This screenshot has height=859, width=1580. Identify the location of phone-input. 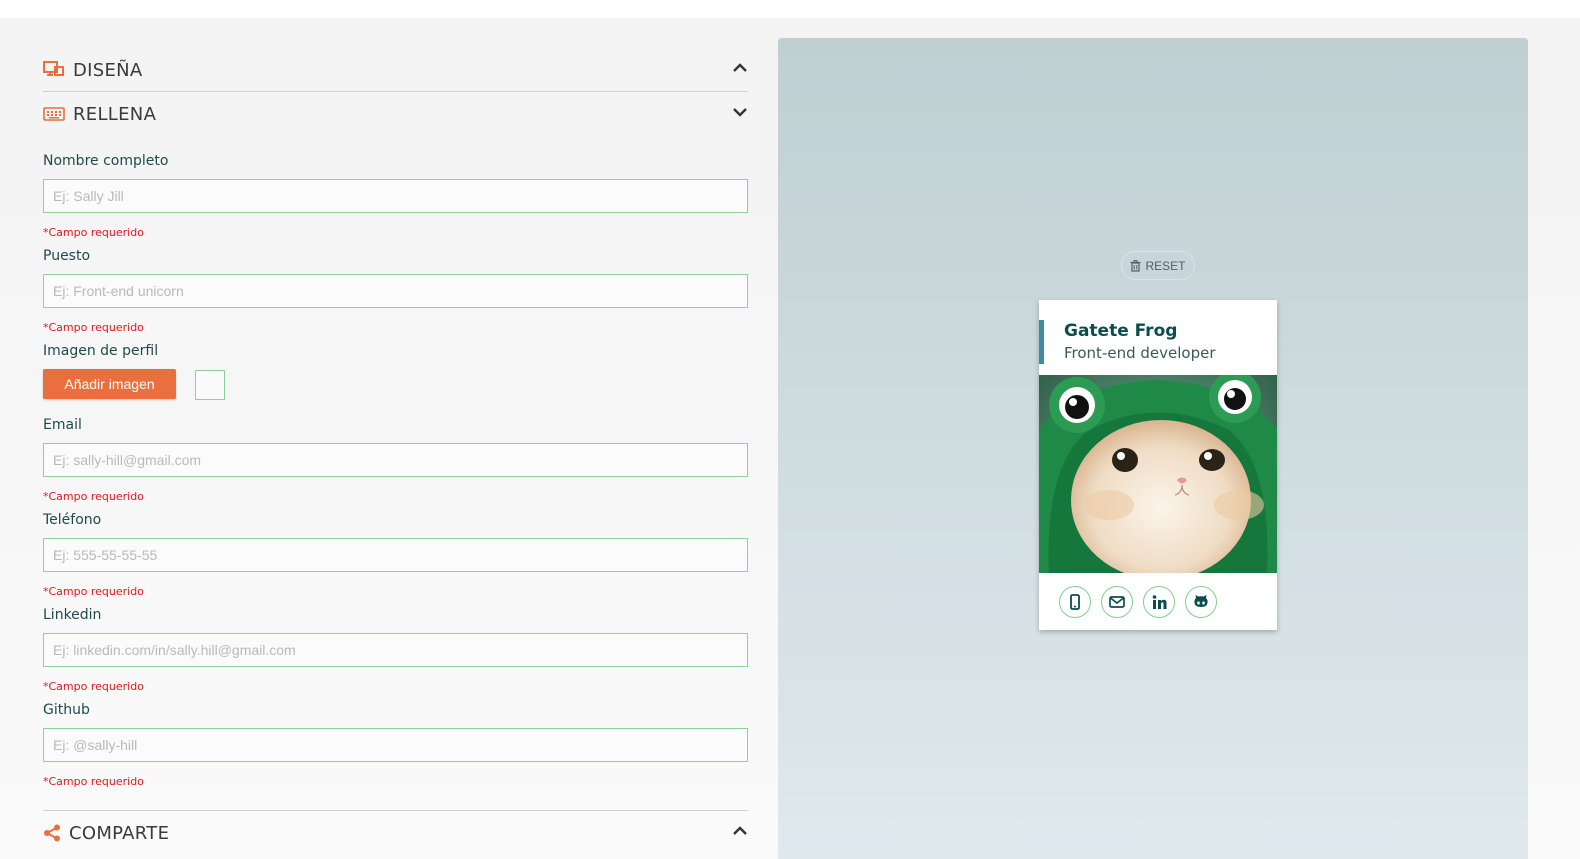
(395, 555).